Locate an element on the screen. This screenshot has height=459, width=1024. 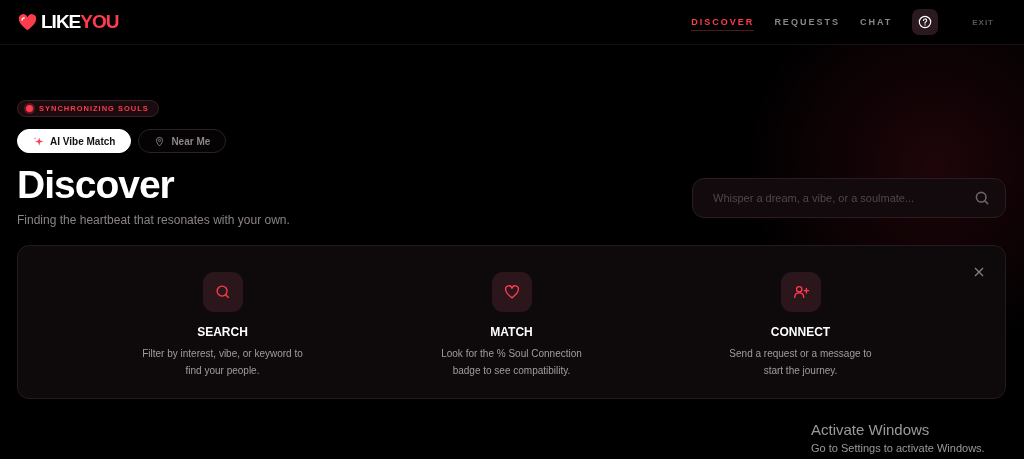
help-icon is located at coordinates (925, 22).